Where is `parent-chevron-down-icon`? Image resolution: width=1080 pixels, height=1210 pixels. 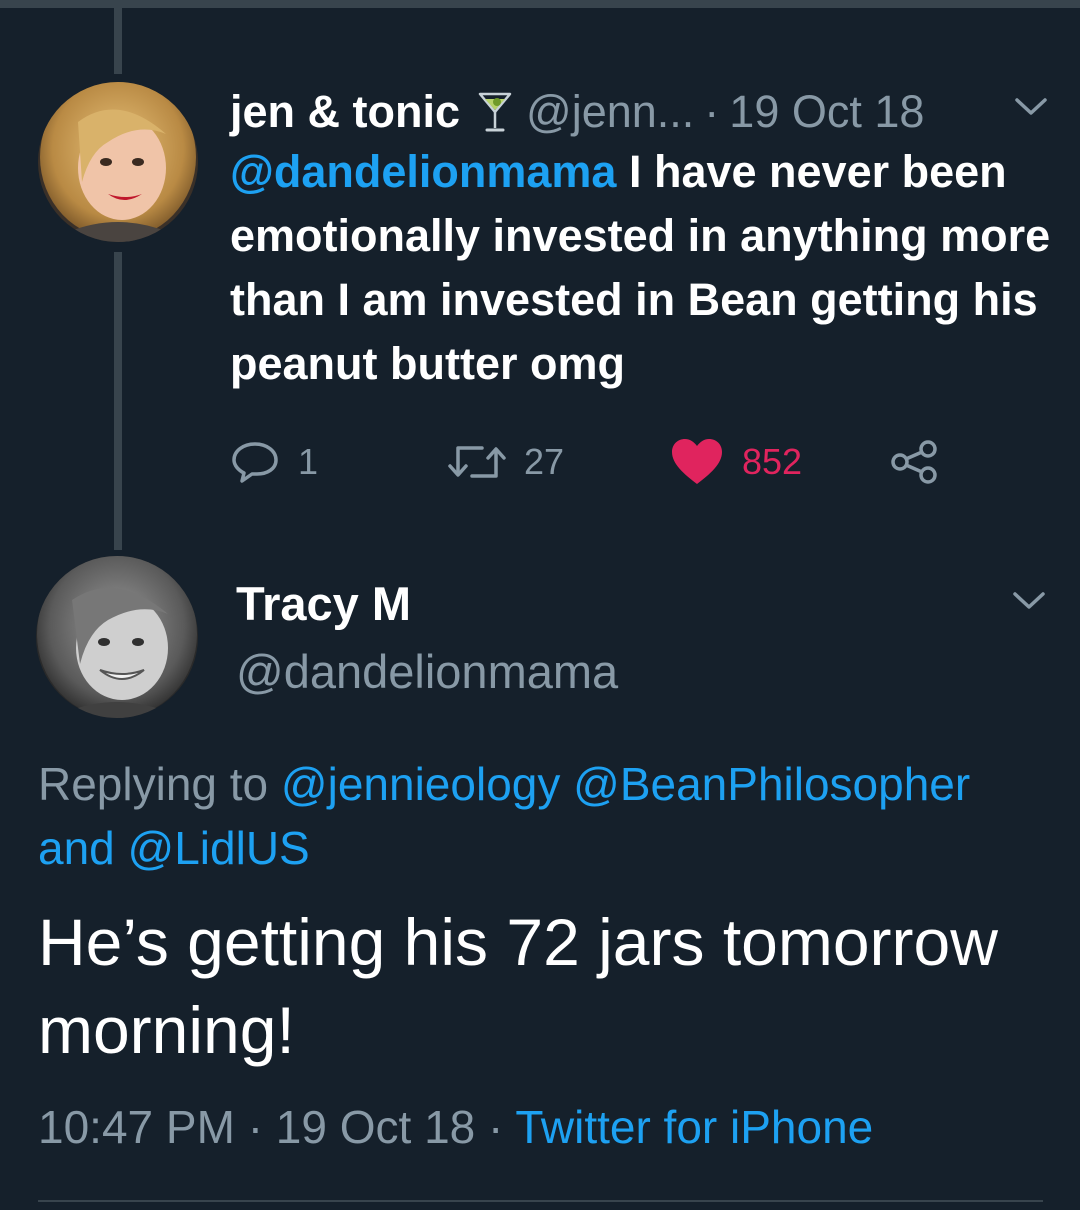 parent-chevron-down-icon is located at coordinates (1031, 109).